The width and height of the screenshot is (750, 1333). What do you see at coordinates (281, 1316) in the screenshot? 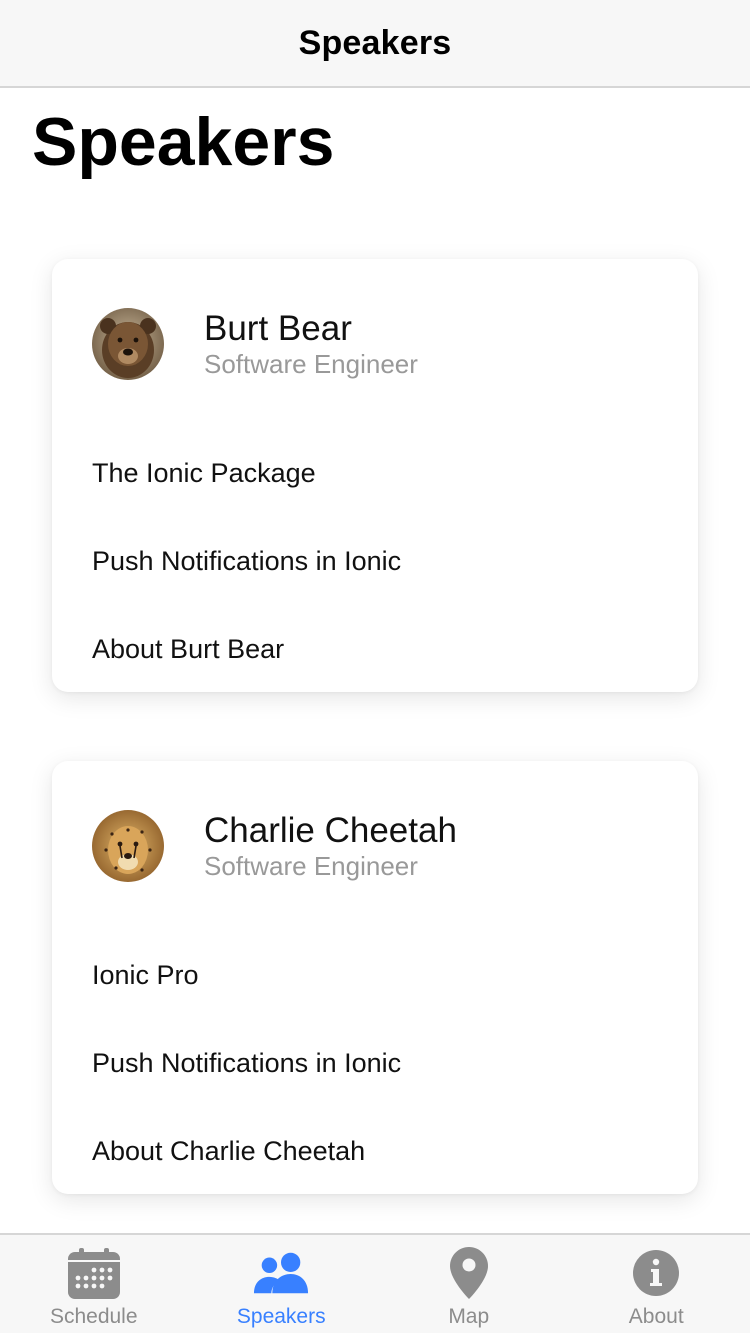
I see `tab-label: Speakers` at bounding box center [281, 1316].